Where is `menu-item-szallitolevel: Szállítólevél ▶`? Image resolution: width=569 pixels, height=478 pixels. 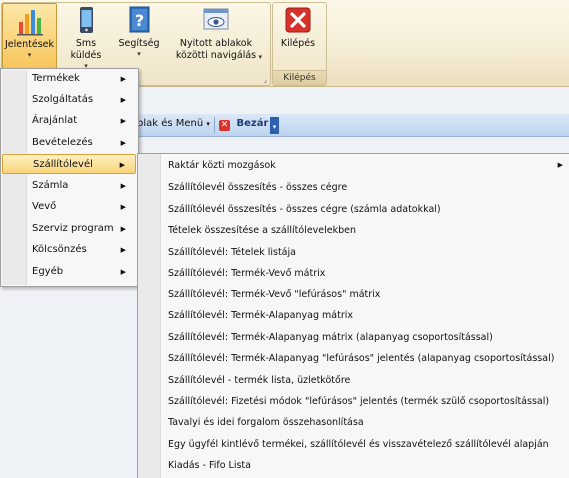
menu-item-szallitolevel: Szállítólevél ▶ is located at coordinates (69, 164).